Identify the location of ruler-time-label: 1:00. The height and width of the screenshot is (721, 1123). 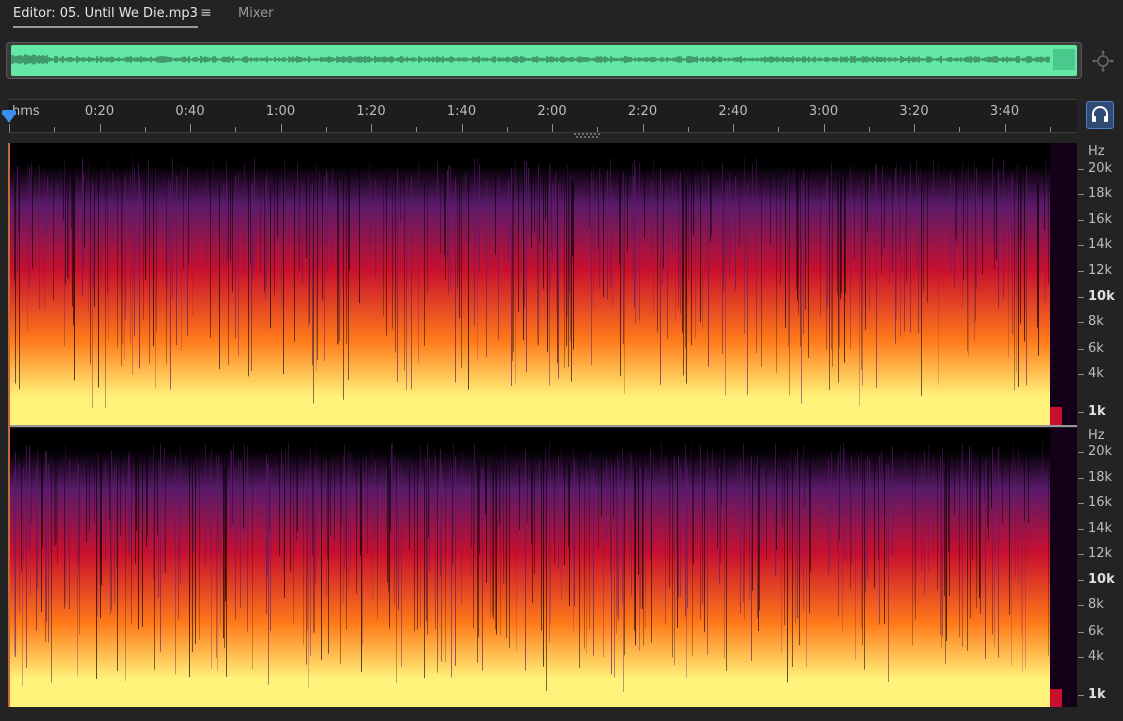
(280, 111).